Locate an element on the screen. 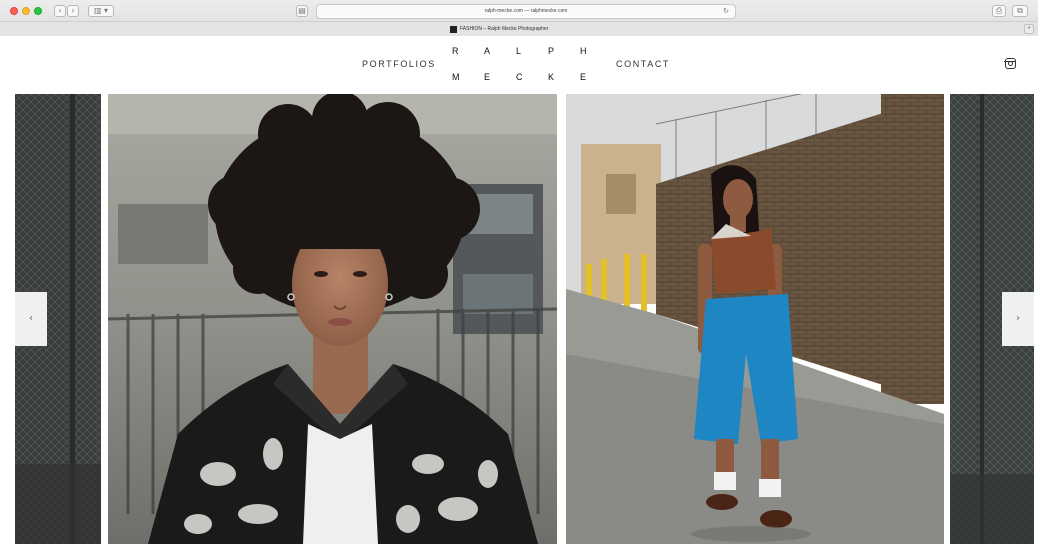 The width and height of the screenshot is (1038, 544). new-tab-button: + is located at coordinates (1029, 29).